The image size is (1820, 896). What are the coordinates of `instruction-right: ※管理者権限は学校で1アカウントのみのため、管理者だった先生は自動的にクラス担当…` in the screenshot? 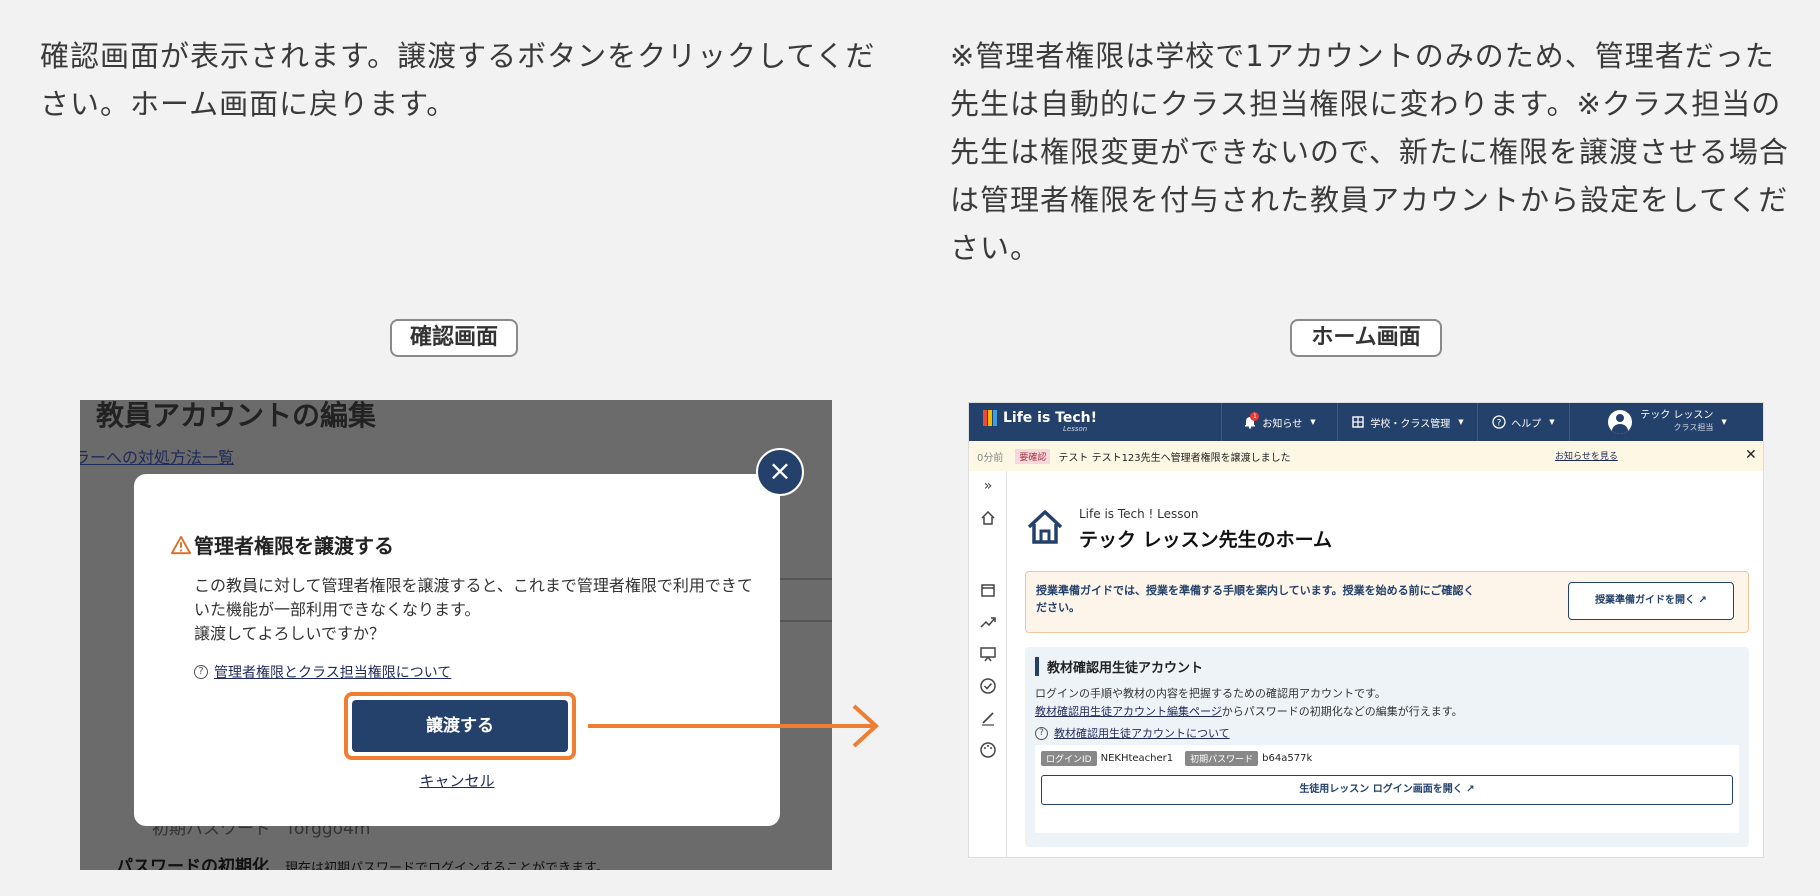 It's located at (1369, 152).